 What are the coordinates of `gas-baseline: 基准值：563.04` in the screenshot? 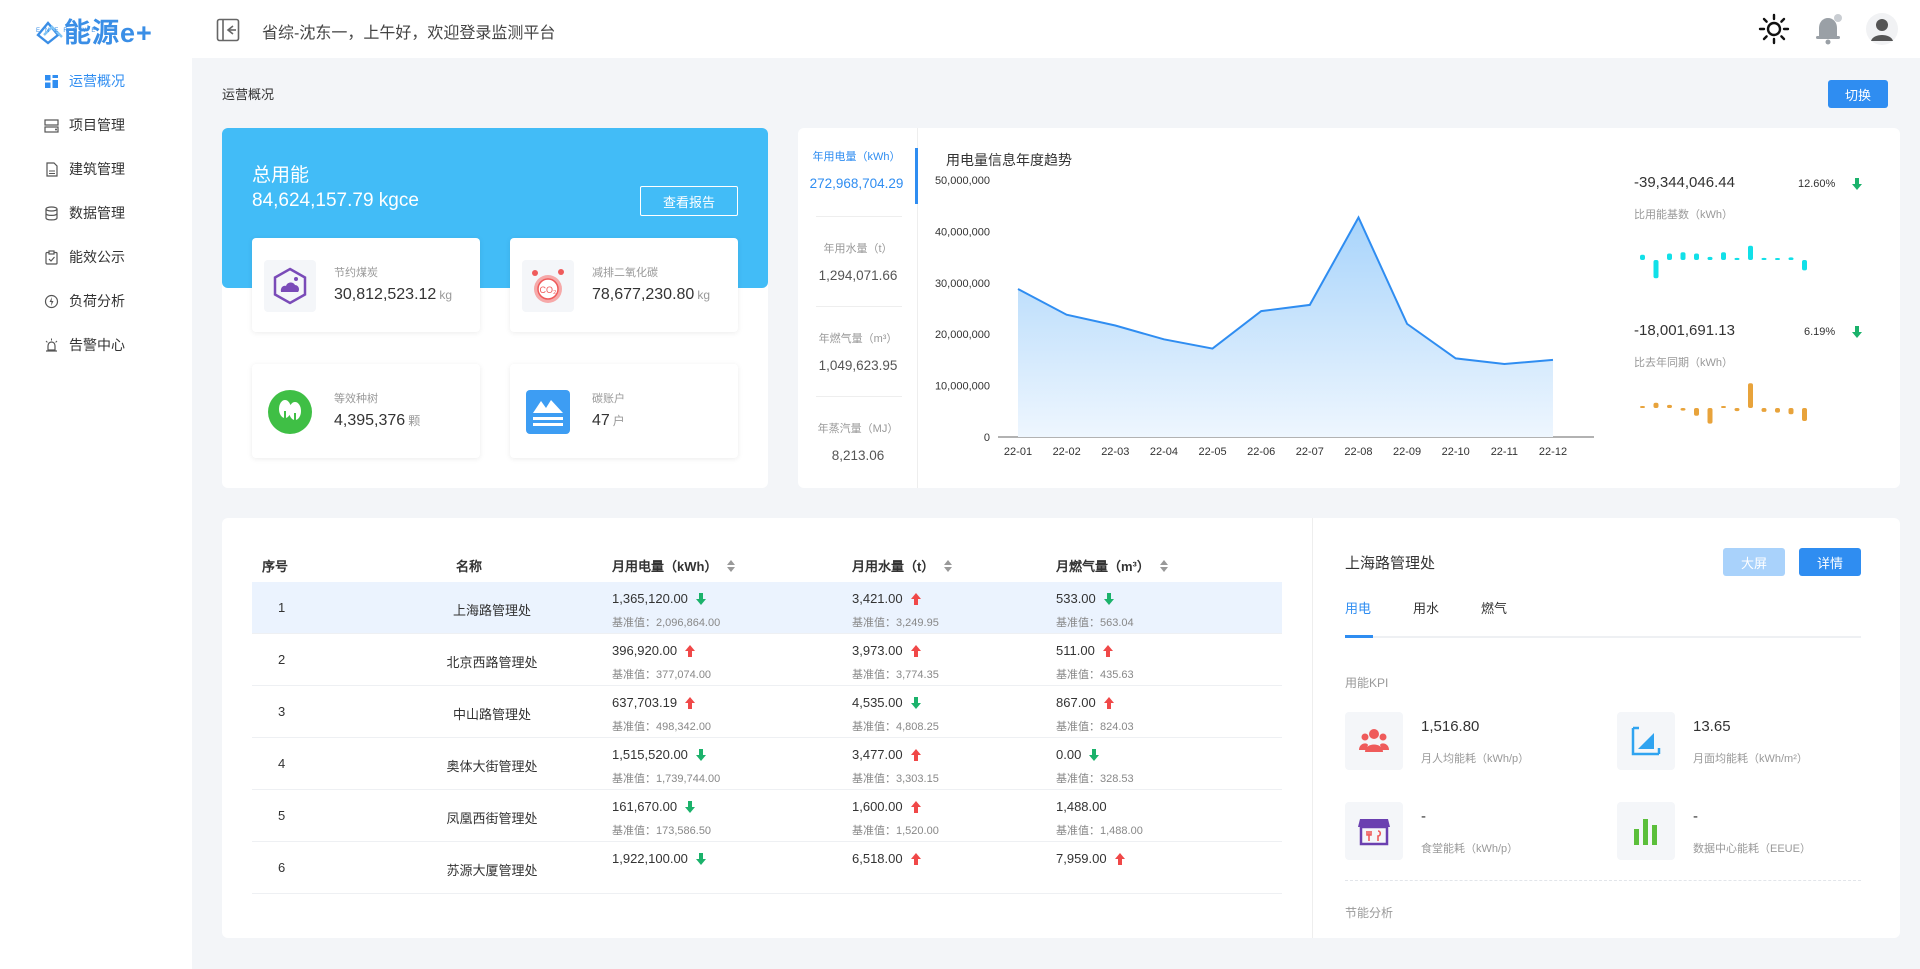 It's located at (1095, 623).